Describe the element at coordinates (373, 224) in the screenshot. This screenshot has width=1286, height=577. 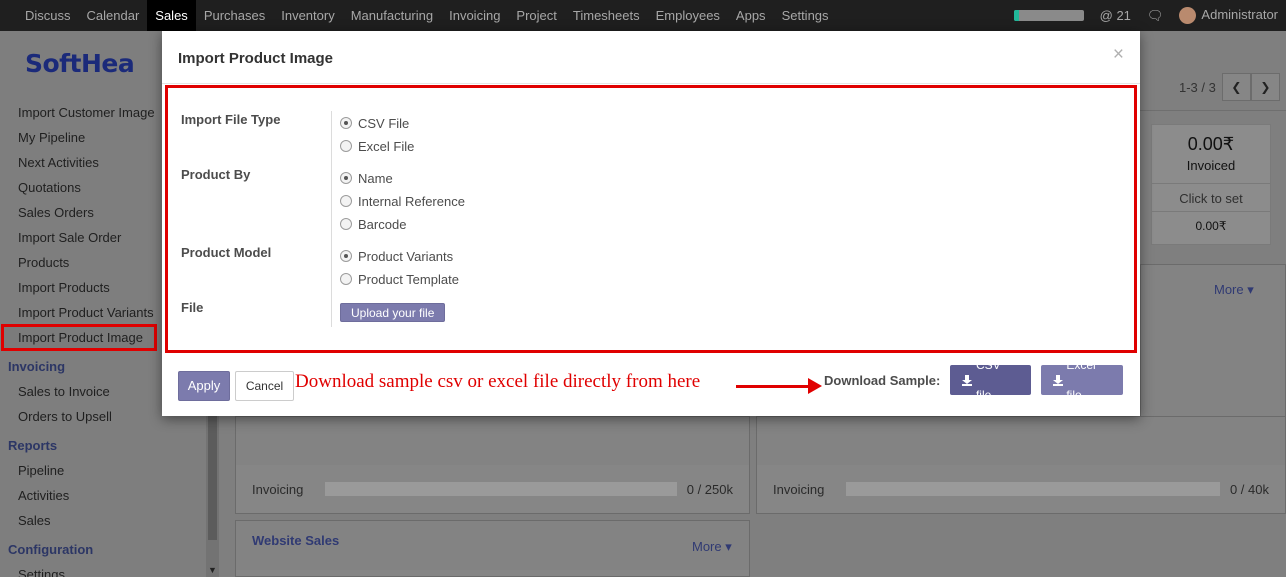
I see `radio-barcode: Barcode` at that location.